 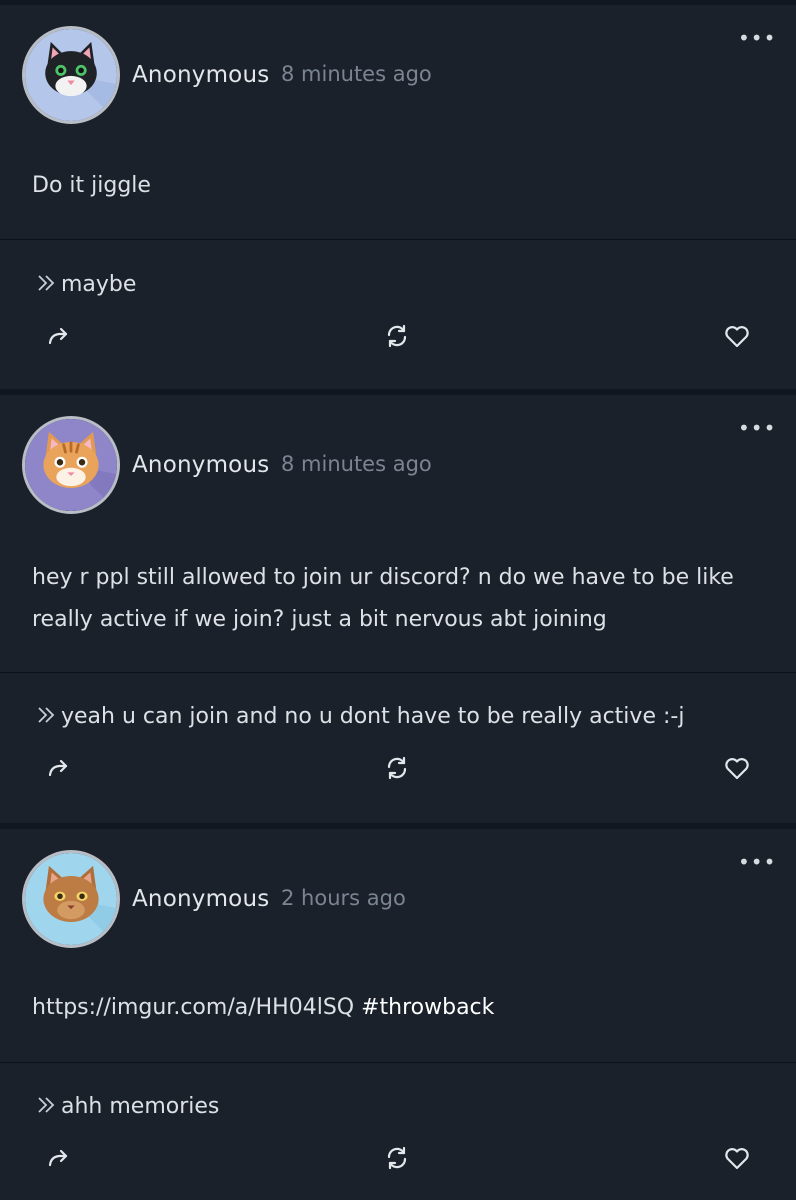 I want to click on hashtag: #throwback, so click(x=427, y=1007).